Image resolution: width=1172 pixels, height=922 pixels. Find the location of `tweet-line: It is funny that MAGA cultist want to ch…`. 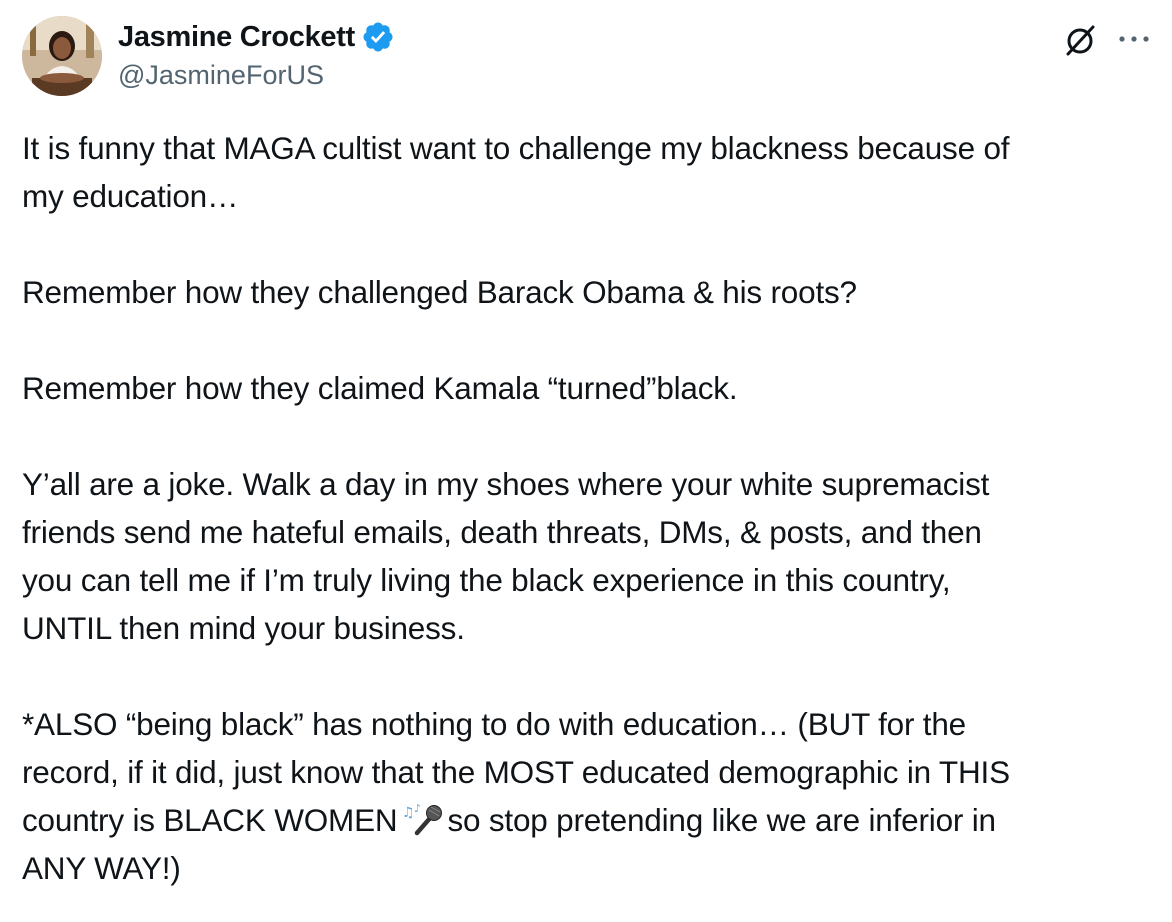

tweet-line: It is funny that MAGA cultist want to ch… is located at coordinates (516, 148).